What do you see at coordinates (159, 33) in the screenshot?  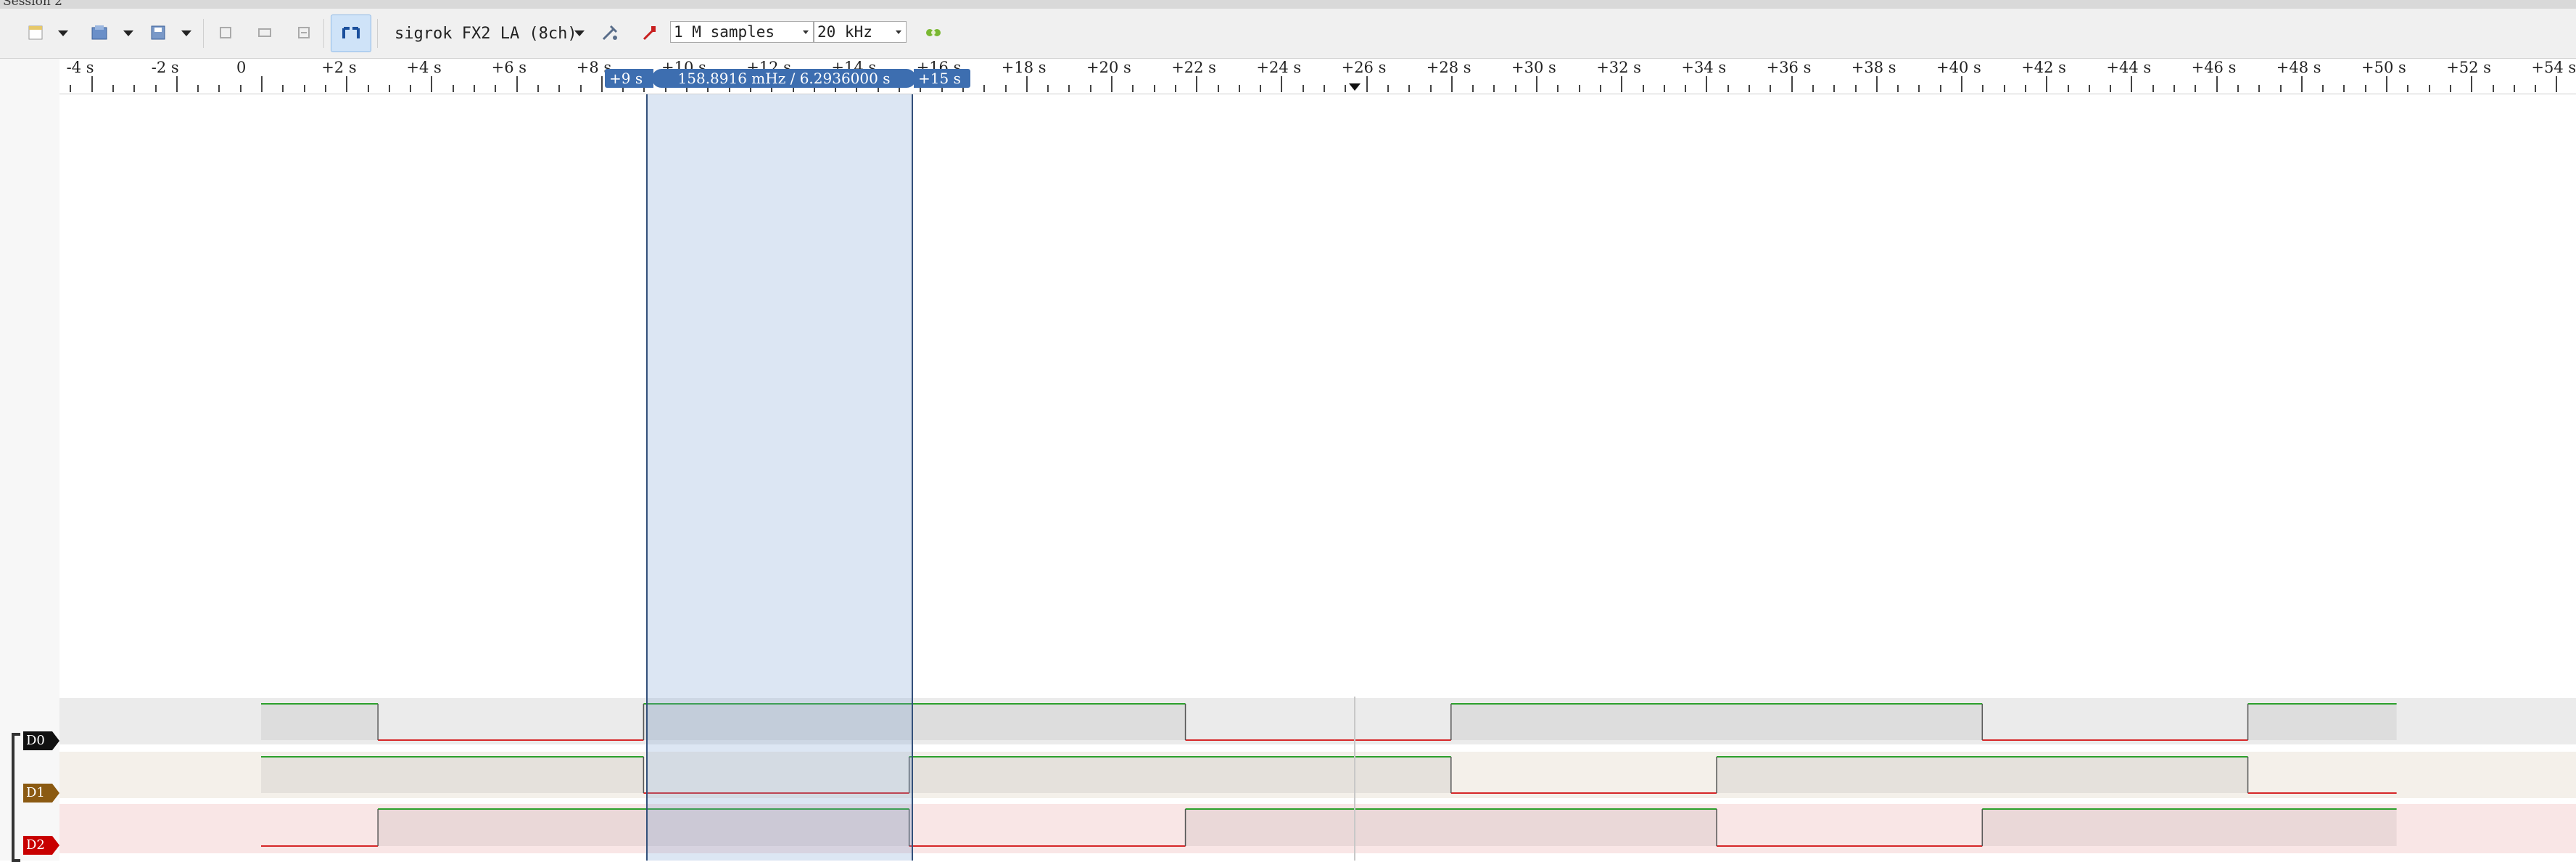 I see `save-icon` at bounding box center [159, 33].